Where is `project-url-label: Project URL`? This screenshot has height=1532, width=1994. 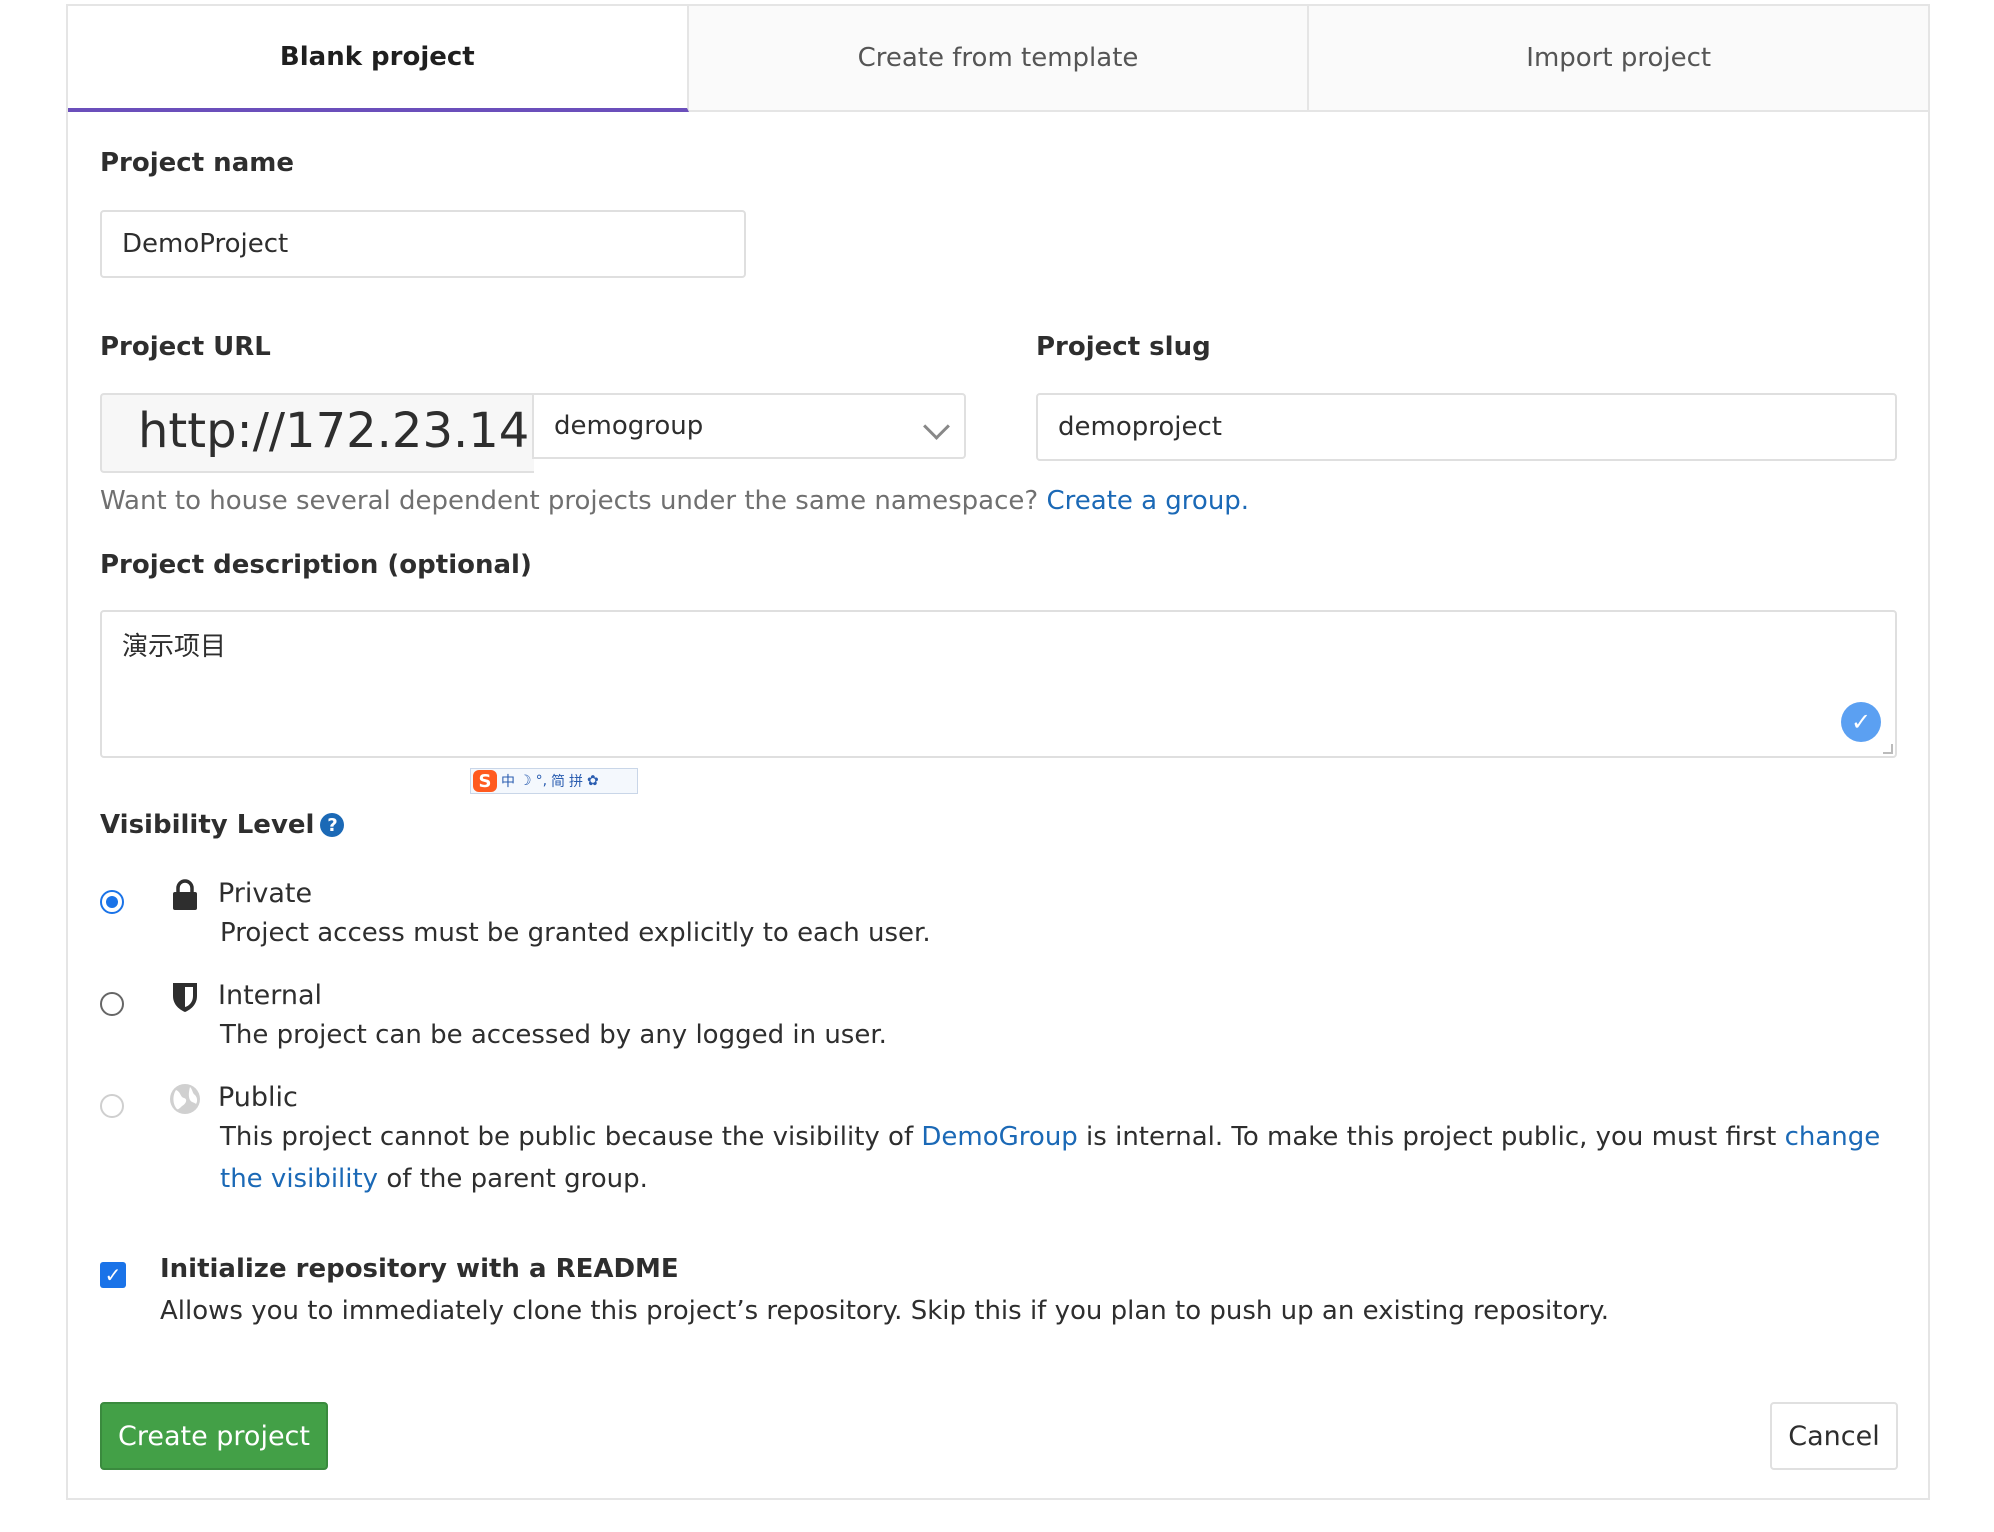 project-url-label: Project URL is located at coordinates (185, 347).